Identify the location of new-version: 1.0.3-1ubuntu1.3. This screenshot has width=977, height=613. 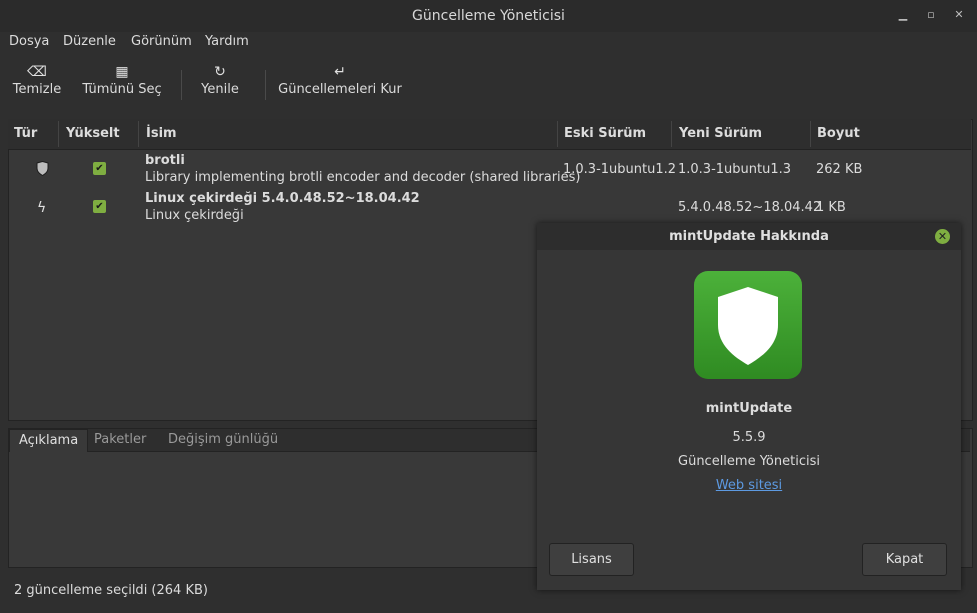
(735, 169).